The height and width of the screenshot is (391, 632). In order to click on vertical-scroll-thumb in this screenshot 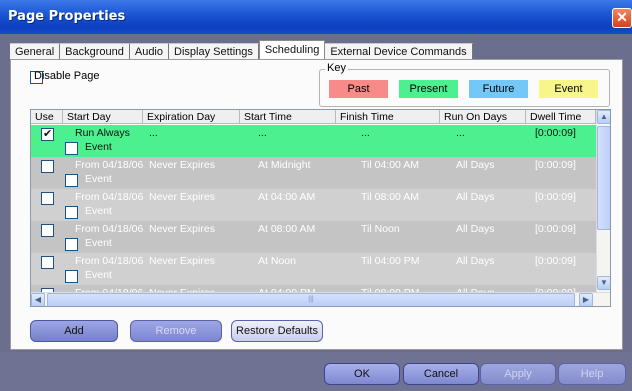, I will do `click(603, 178)`.